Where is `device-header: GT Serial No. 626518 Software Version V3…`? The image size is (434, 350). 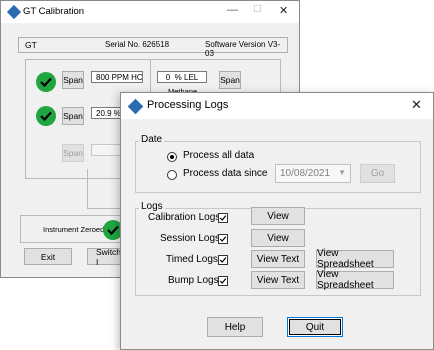
device-header: GT Serial No. 626518 Software Version V3… is located at coordinates (153, 47).